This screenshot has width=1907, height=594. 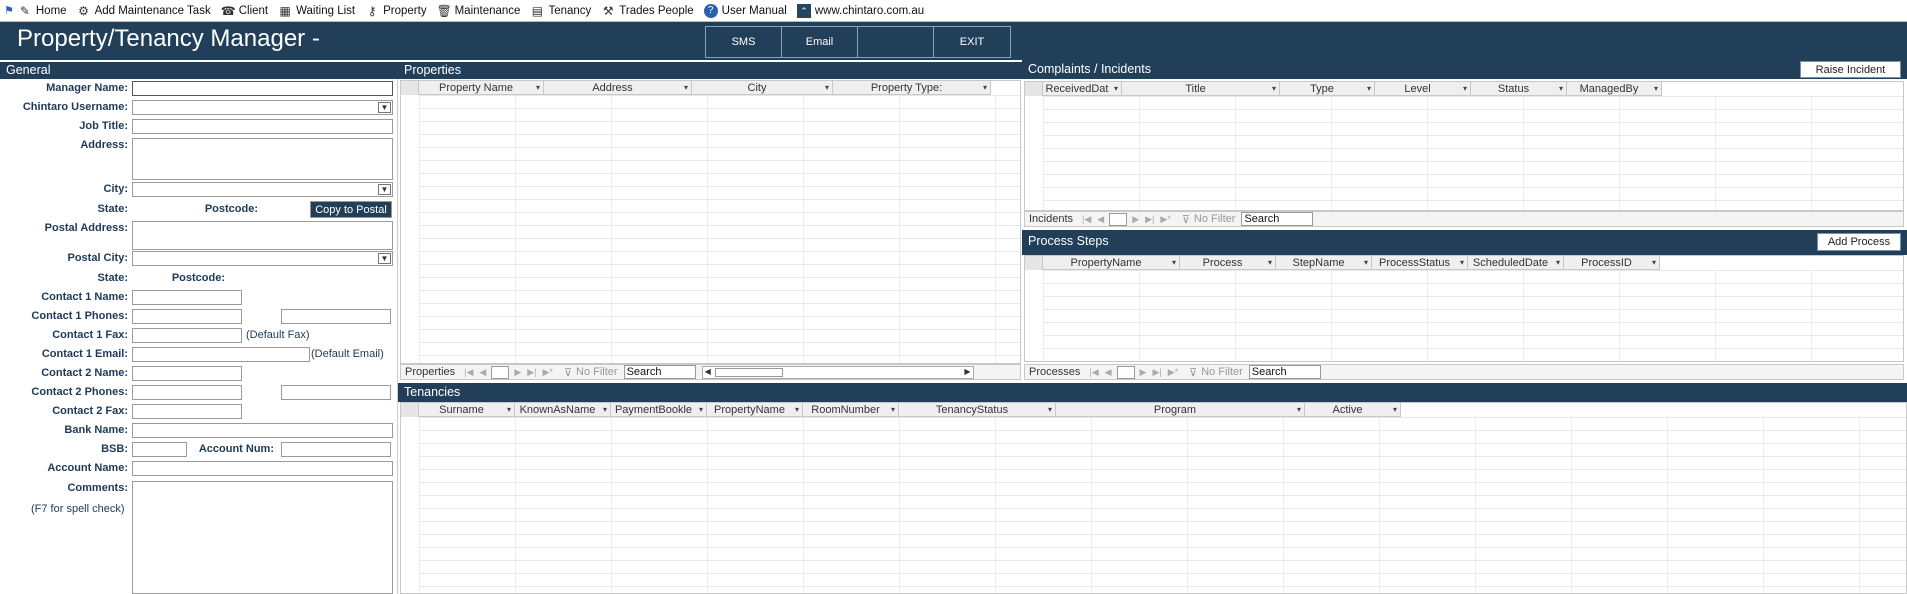 What do you see at coordinates (748, 372) in the screenshot?
I see `scroll-thumb` at bounding box center [748, 372].